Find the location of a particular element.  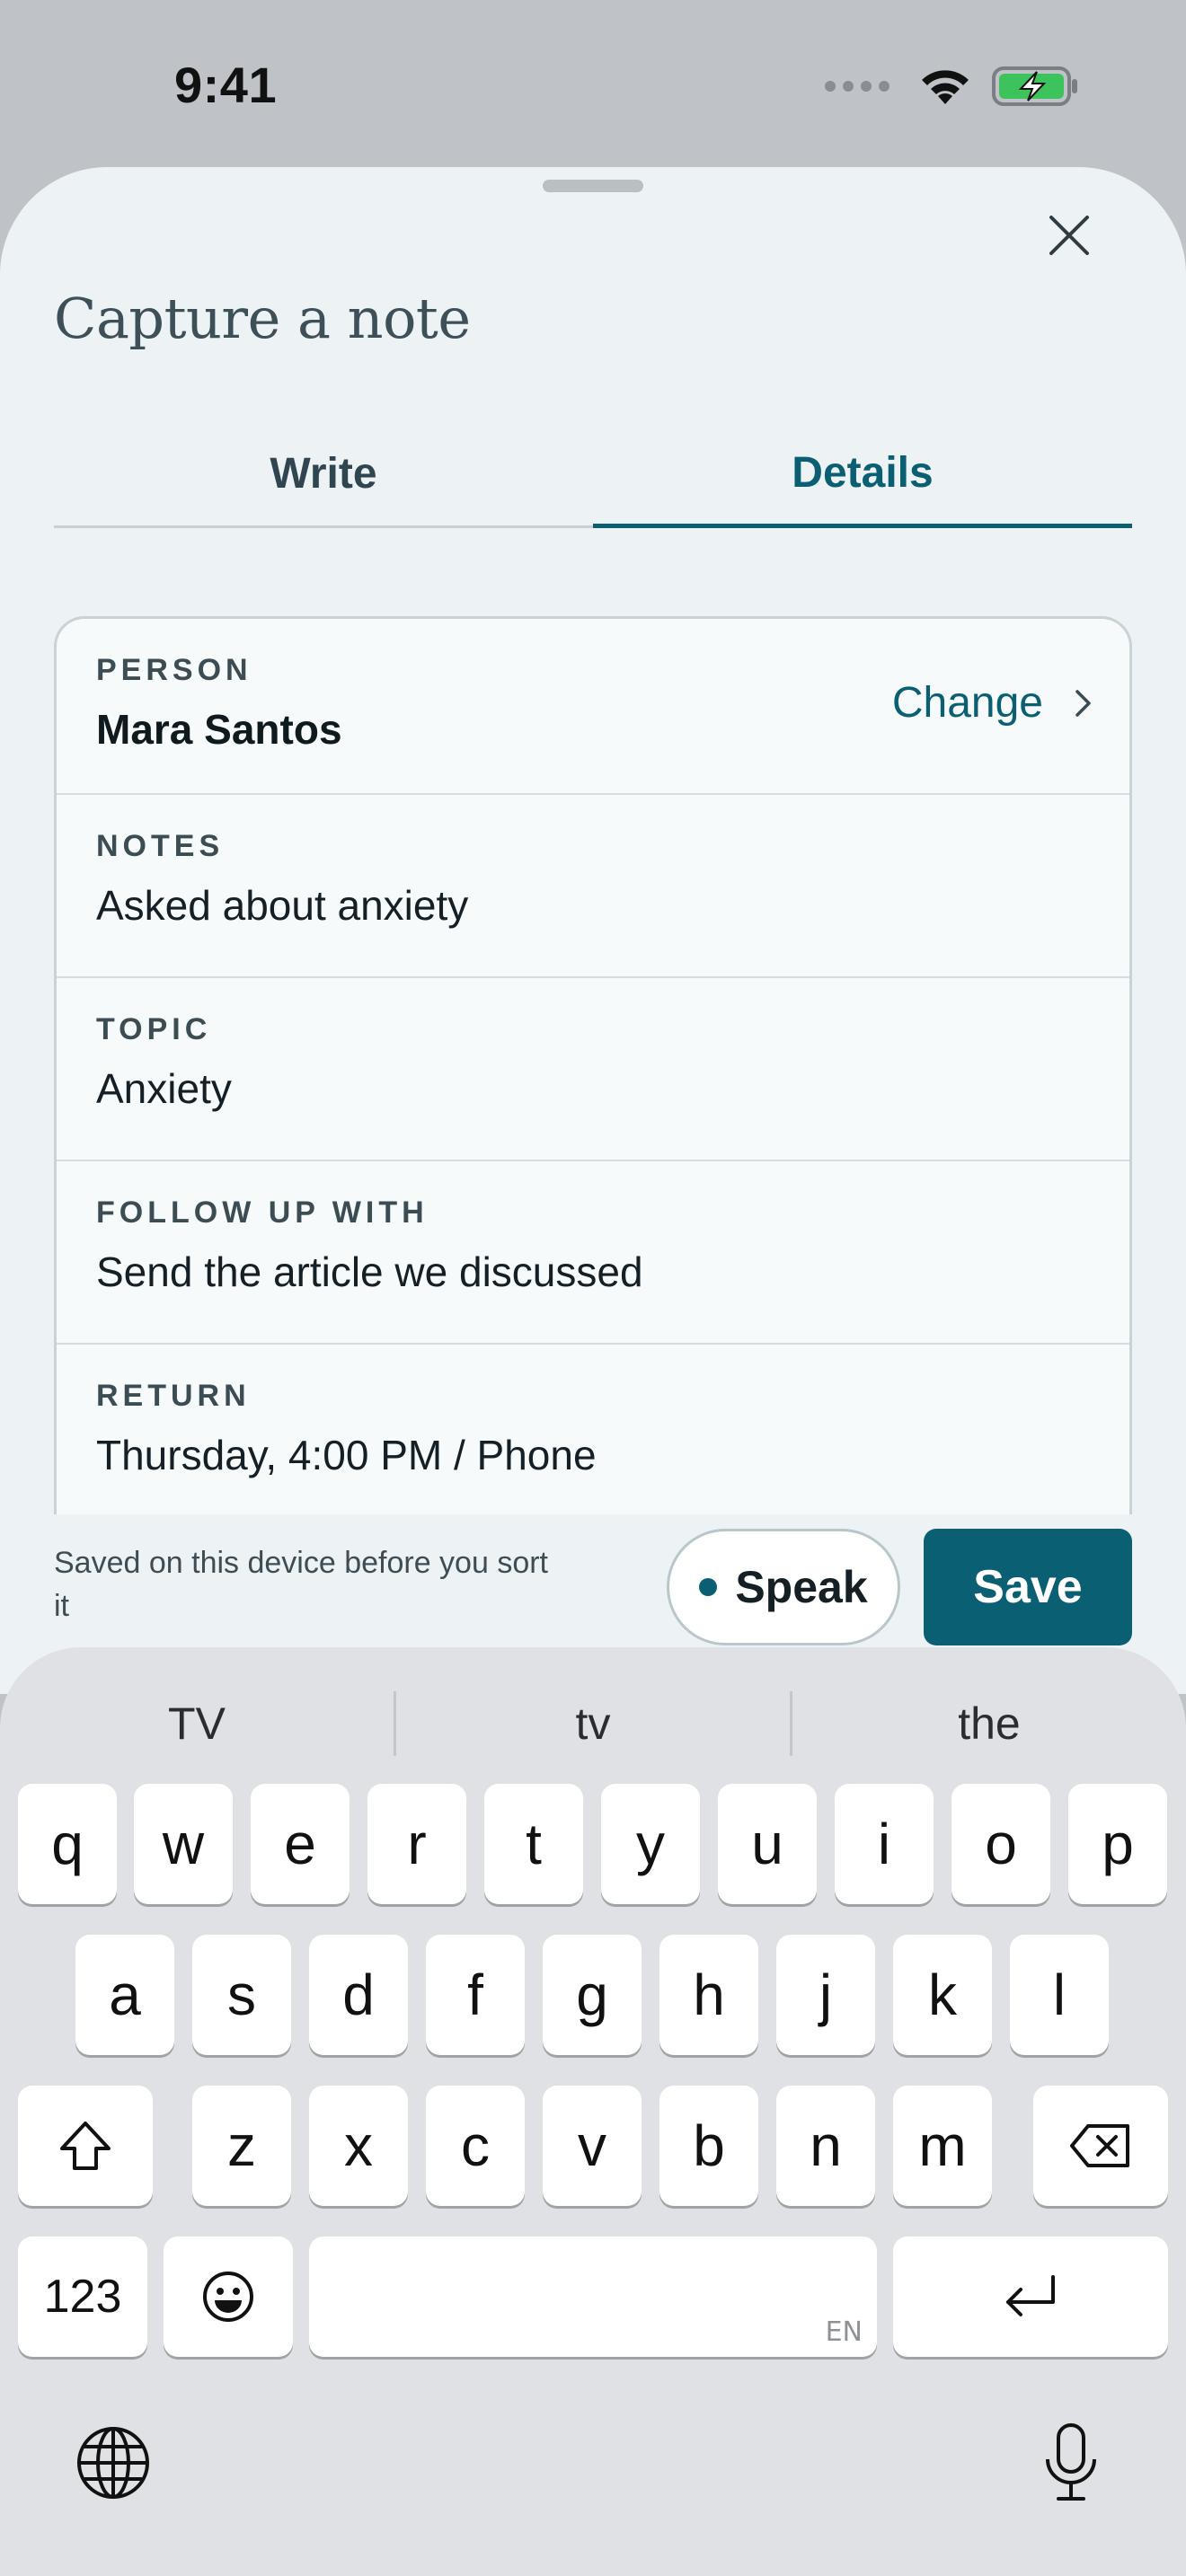

tab-details: Details is located at coordinates (862, 475).